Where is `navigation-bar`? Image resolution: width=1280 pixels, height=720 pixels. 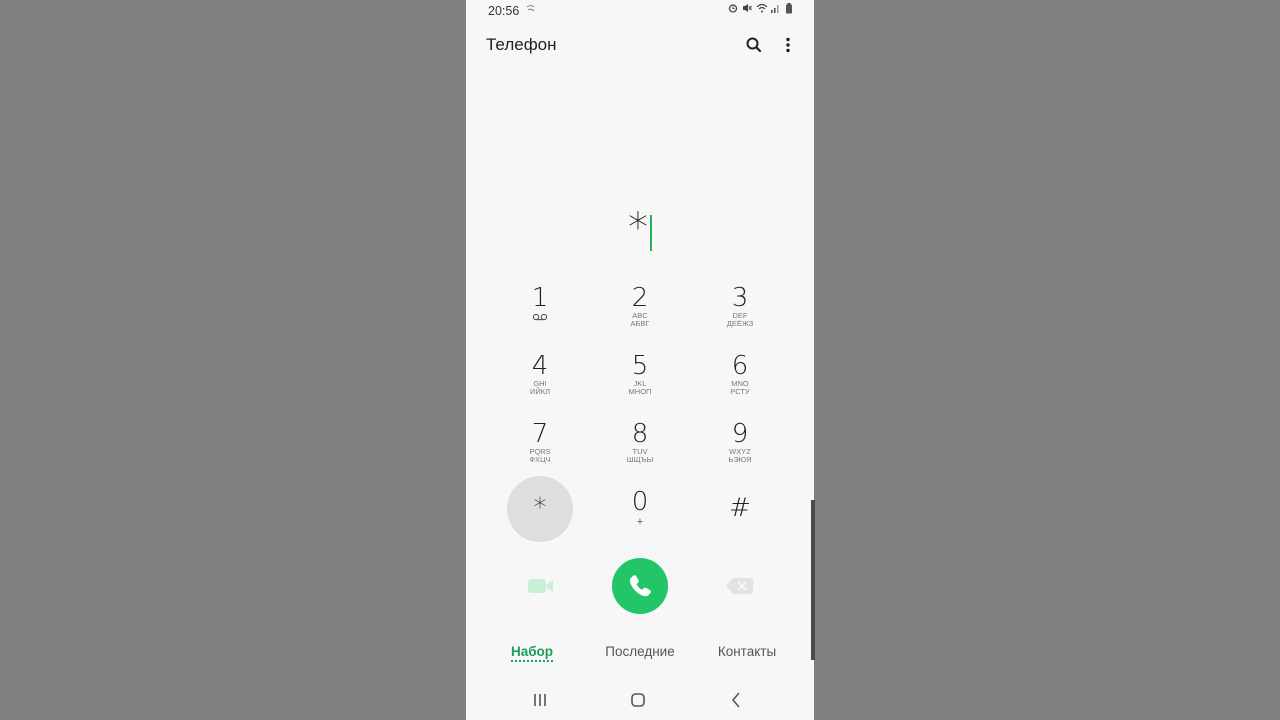
navigation-bar is located at coordinates (640, 702).